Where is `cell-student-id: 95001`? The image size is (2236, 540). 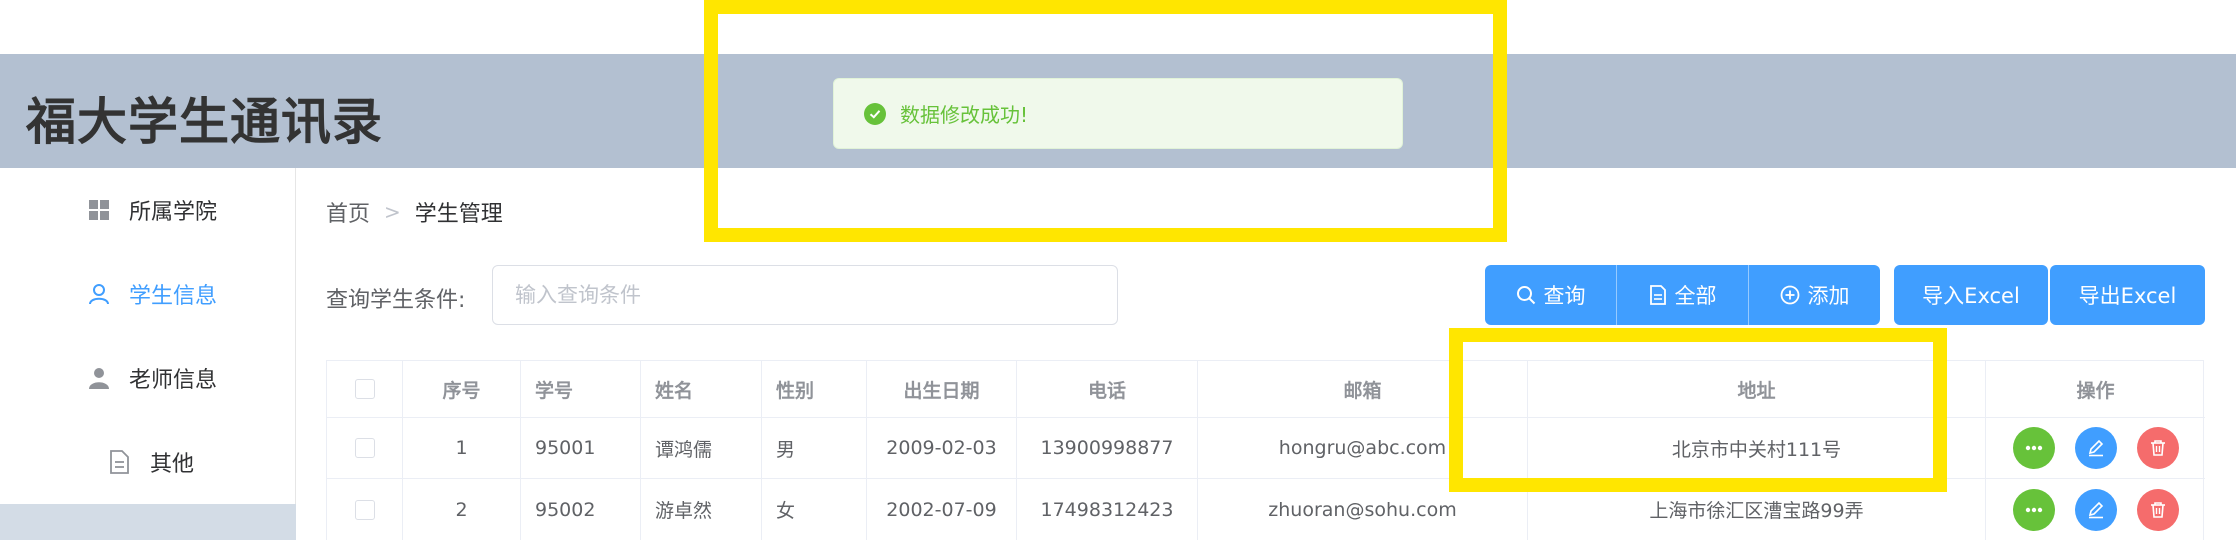 cell-student-id: 95001 is located at coordinates (581, 448).